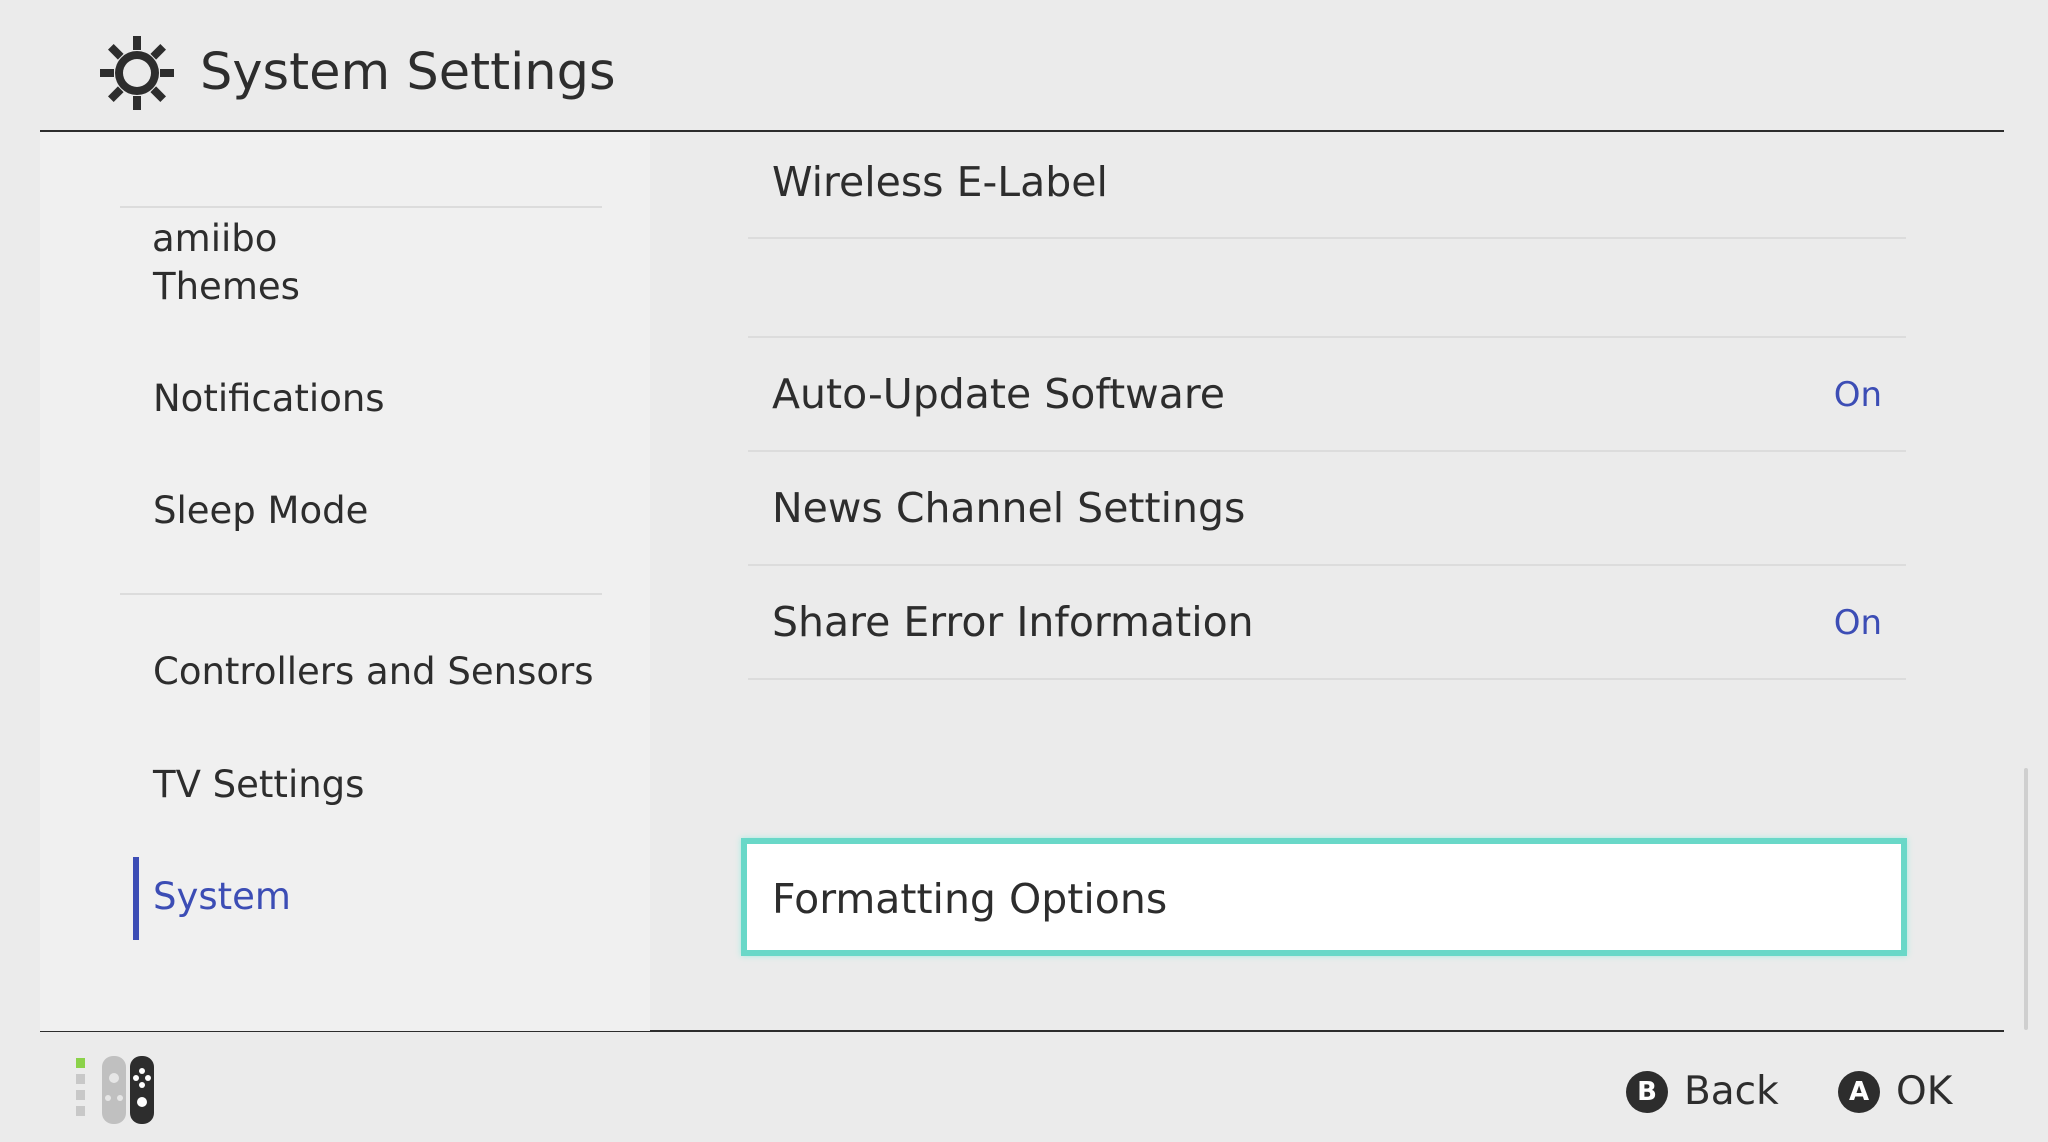  I want to click on header-divider, so click(1022, 131).